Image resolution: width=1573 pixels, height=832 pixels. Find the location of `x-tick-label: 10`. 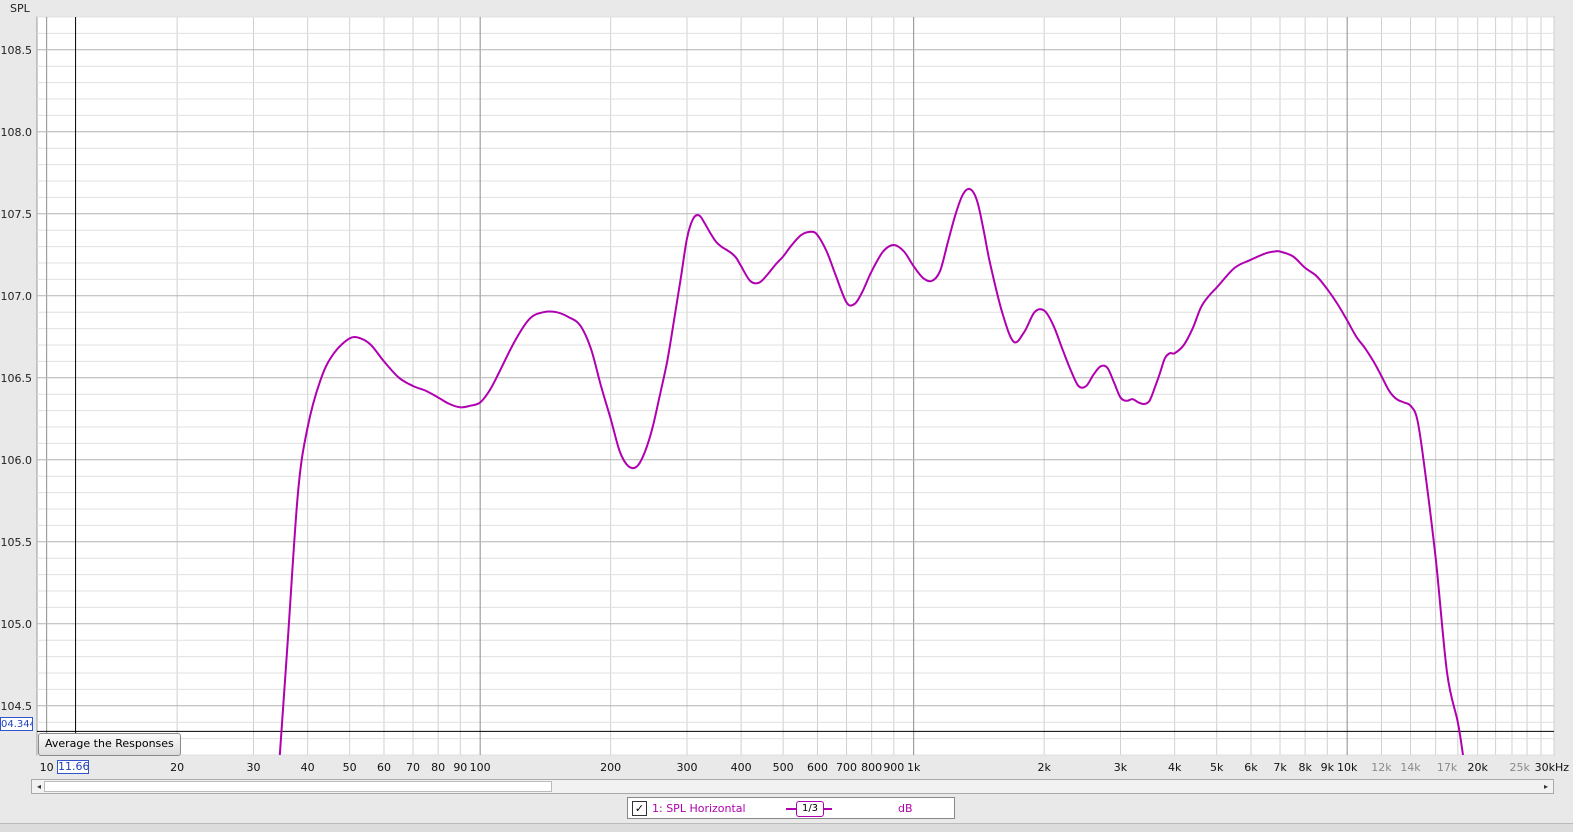

x-tick-label: 10 is located at coordinates (47, 767).